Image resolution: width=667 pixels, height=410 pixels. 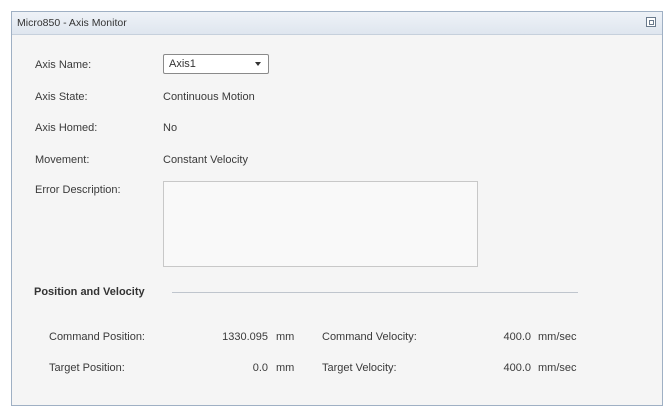 What do you see at coordinates (359, 368) in the screenshot?
I see `target-velocity-label: Target Velocity:` at bounding box center [359, 368].